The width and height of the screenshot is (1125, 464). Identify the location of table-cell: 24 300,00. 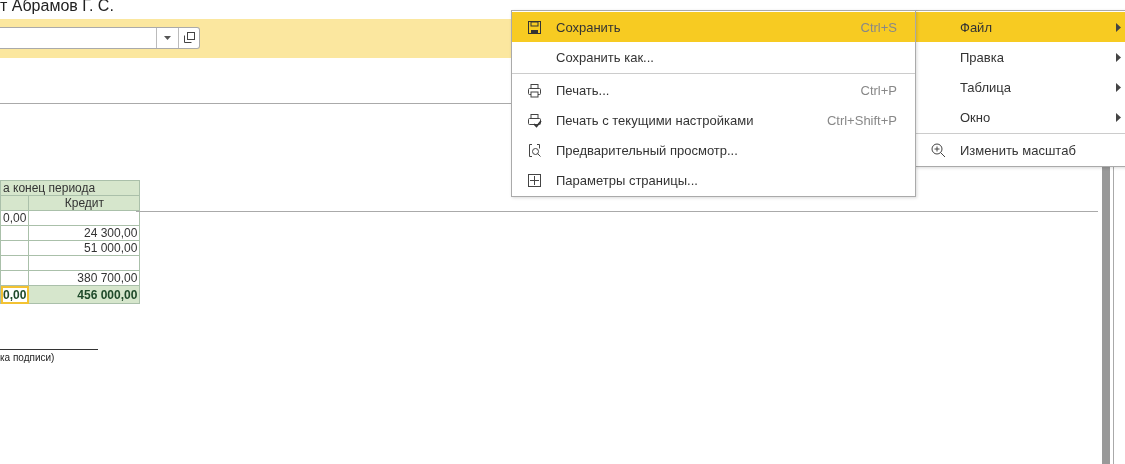
(84, 233).